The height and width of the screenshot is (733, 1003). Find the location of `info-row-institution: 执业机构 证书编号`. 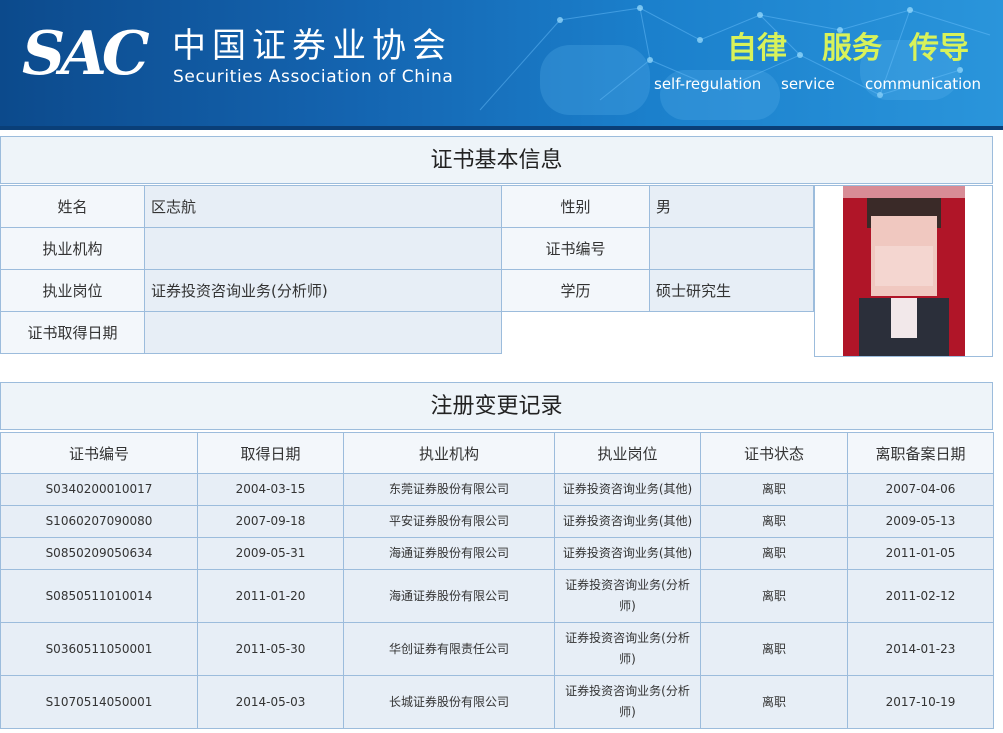

info-row-institution: 执业机构 证书编号 is located at coordinates (407, 248).